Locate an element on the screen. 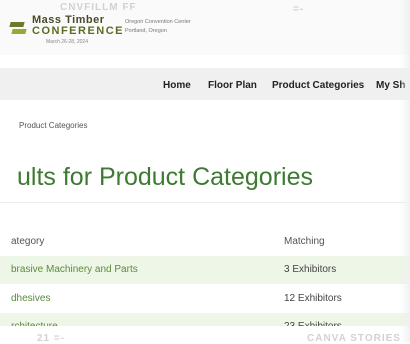 The image size is (410, 344). category-link: dhesives is located at coordinates (30, 298).